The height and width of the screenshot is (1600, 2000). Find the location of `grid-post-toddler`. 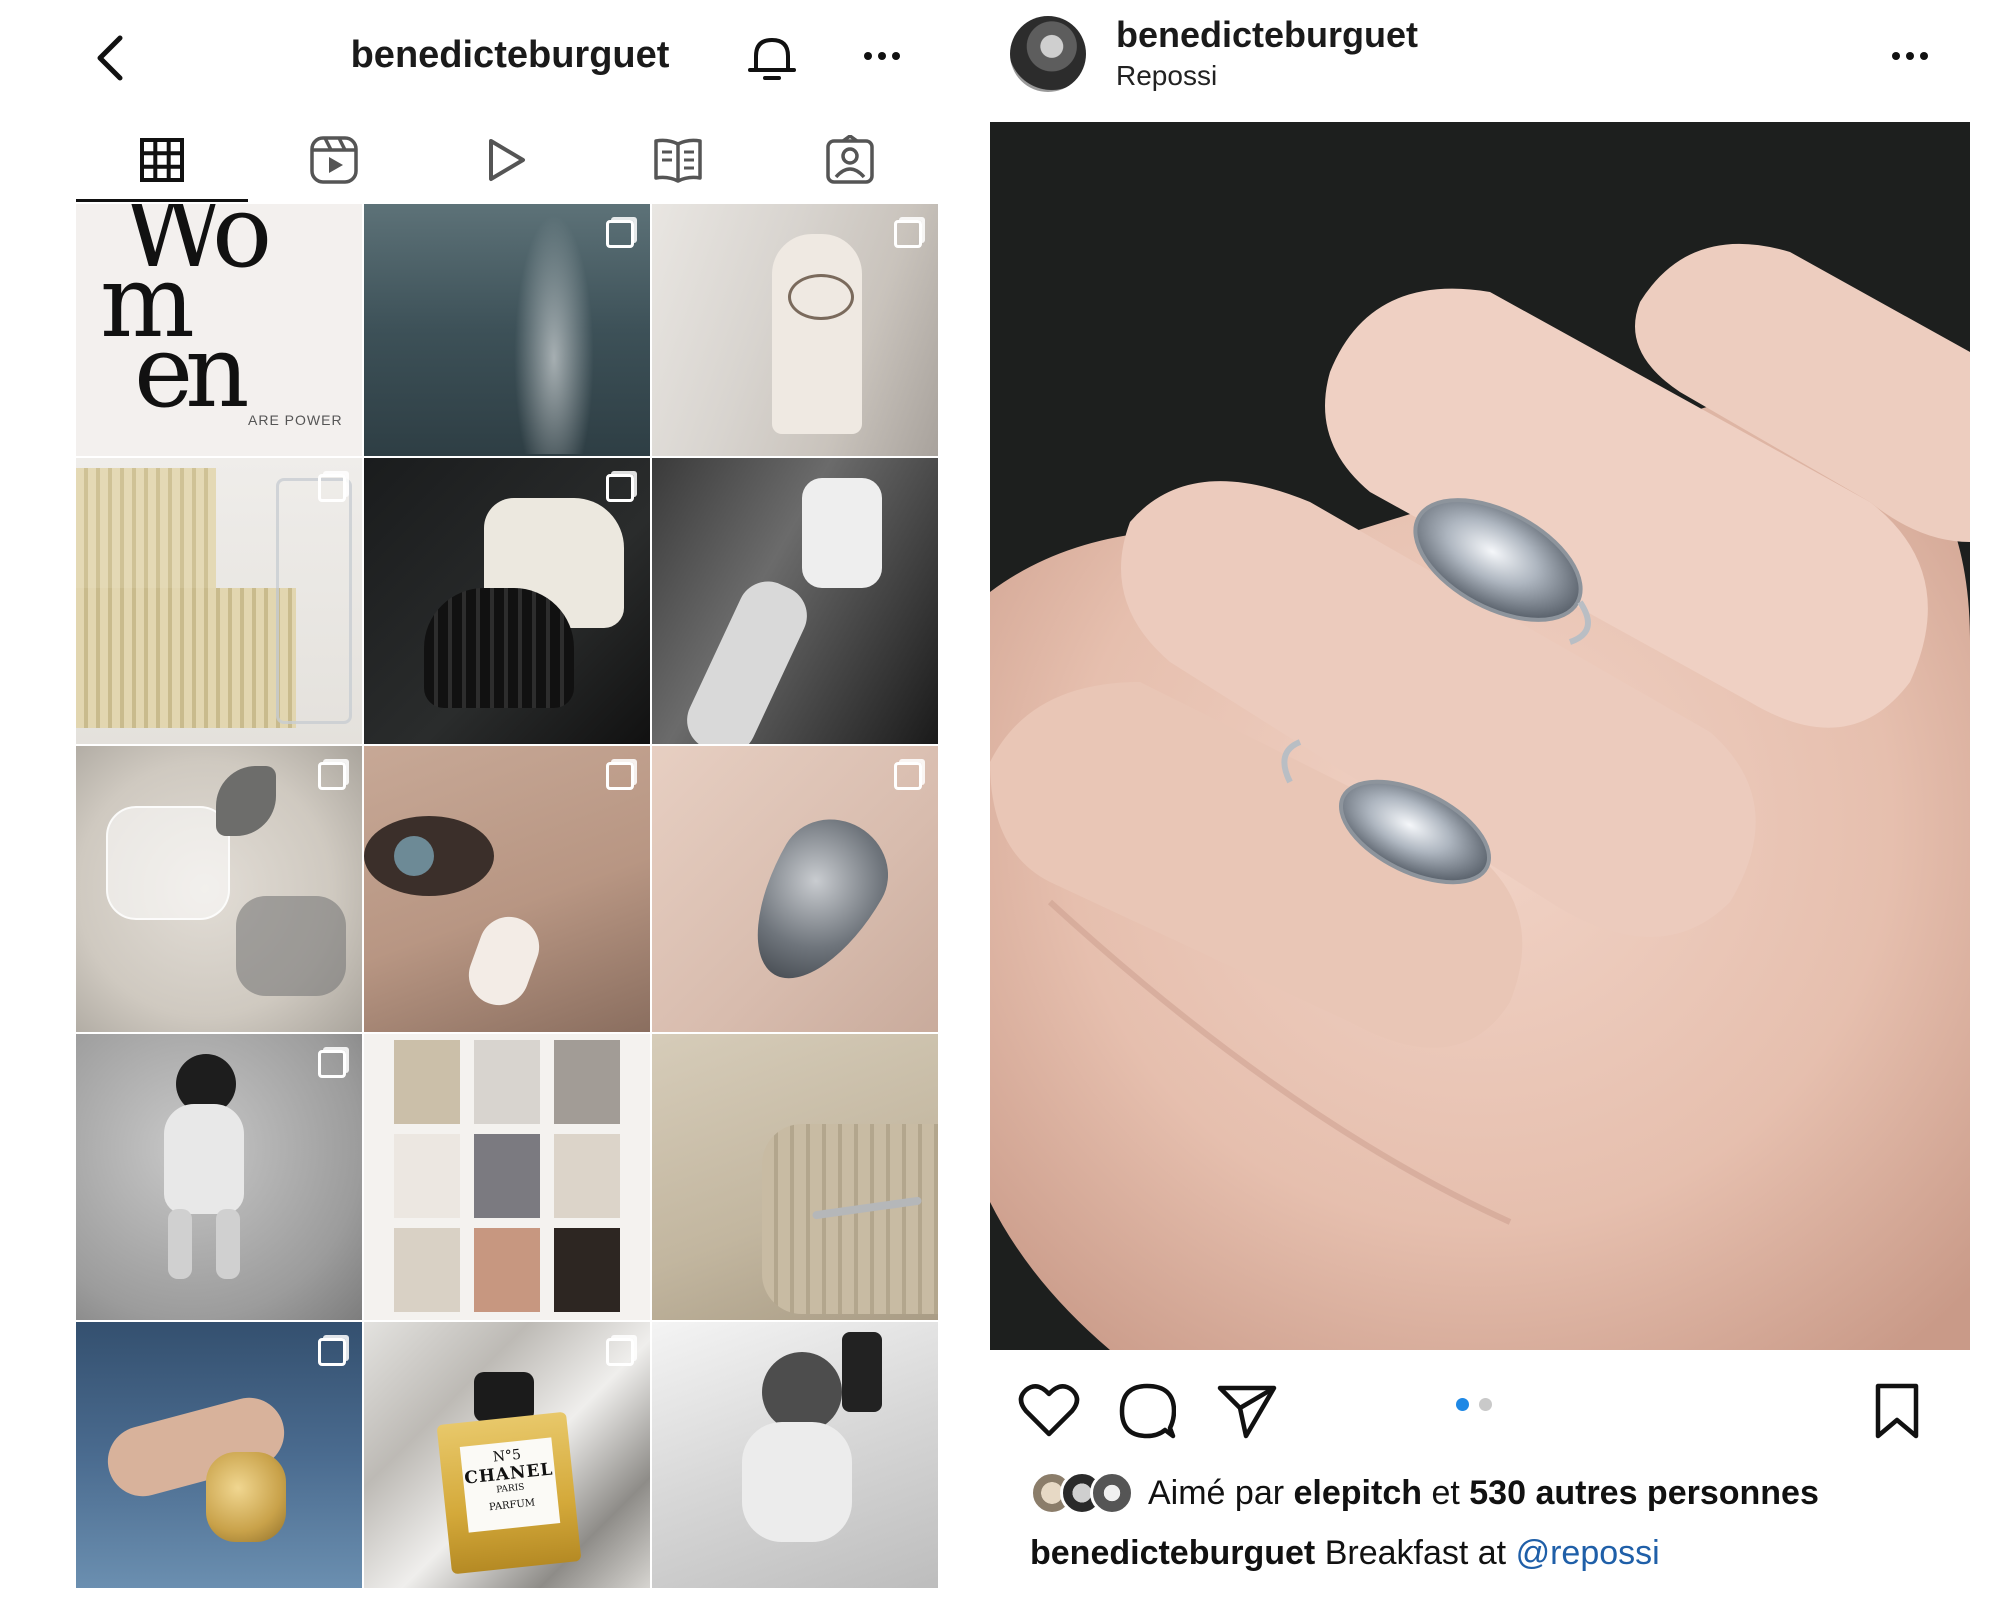

grid-post-toddler is located at coordinates (219, 1177).